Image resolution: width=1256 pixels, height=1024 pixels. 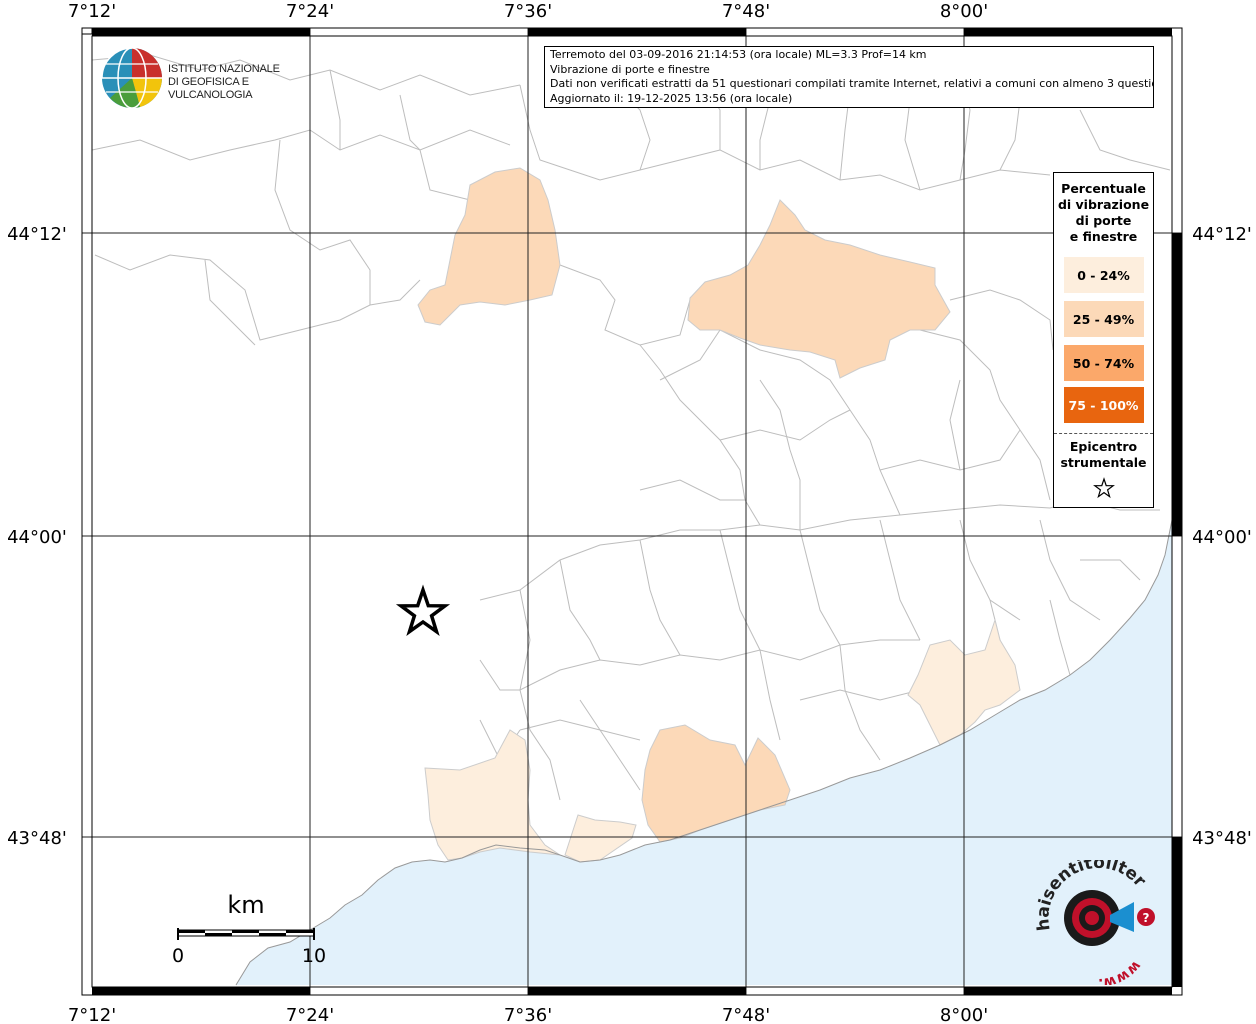 What do you see at coordinates (492, 795) in the screenshot?
I see `municipality-class1` at bounding box center [492, 795].